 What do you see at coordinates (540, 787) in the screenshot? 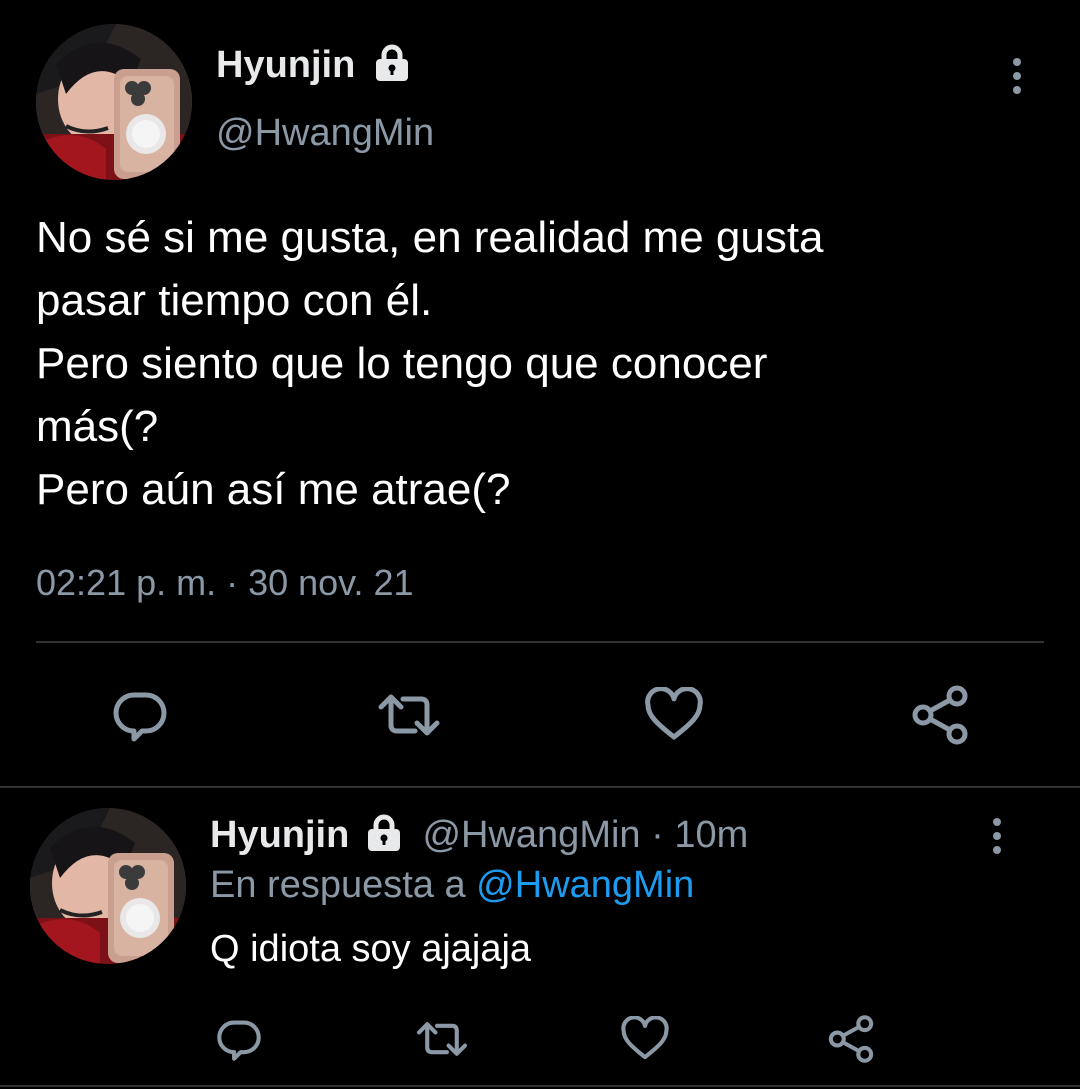
I see `tweet-separator` at bounding box center [540, 787].